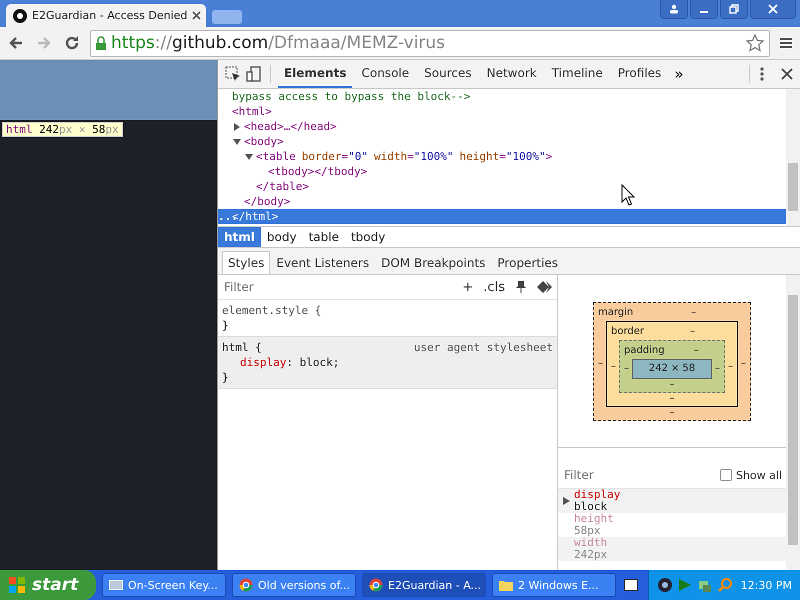  Describe the element at coordinates (483, 347) in the screenshot. I see `rule-source: user agent stylesheet` at that location.